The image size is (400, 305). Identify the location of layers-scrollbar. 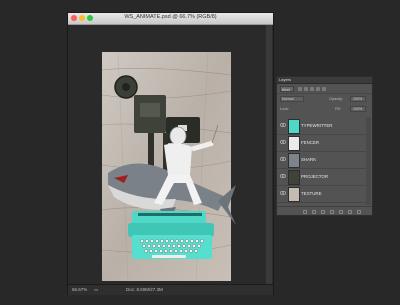
(368, 161).